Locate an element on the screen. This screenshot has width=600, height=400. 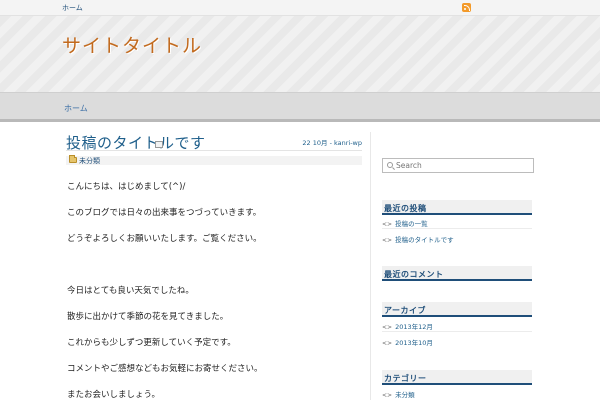
post-paragraph: これからも少しずつ更新していく予定です。 is located at coordinates (151, 343).